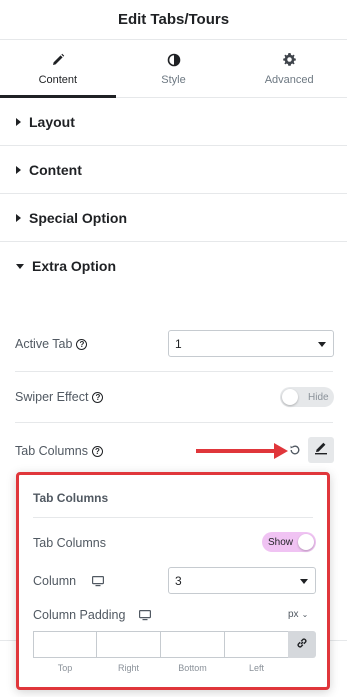 The width and height of the screenshot is (347, 697). I want to click on half-circle-icon, so click(174, 60).